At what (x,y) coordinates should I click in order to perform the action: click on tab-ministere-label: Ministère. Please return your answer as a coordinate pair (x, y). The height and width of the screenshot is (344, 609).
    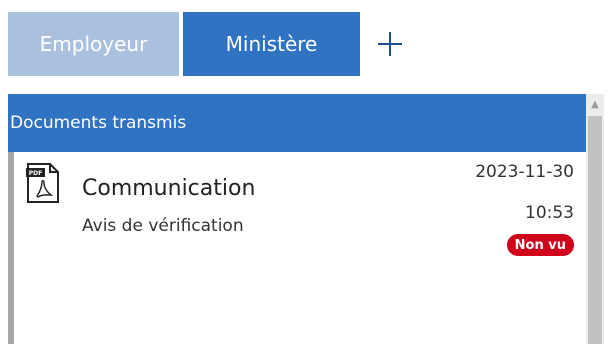
    Looking at the image, I should click on (271, 44).